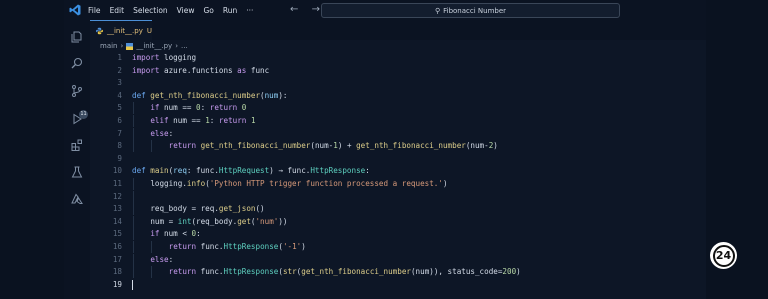 The height and width of the screenshot is (299, 768). What do you see at coordinates (159, 120) in the screenshot?
I see `code-token: elif` at bounding box center [159, 120].